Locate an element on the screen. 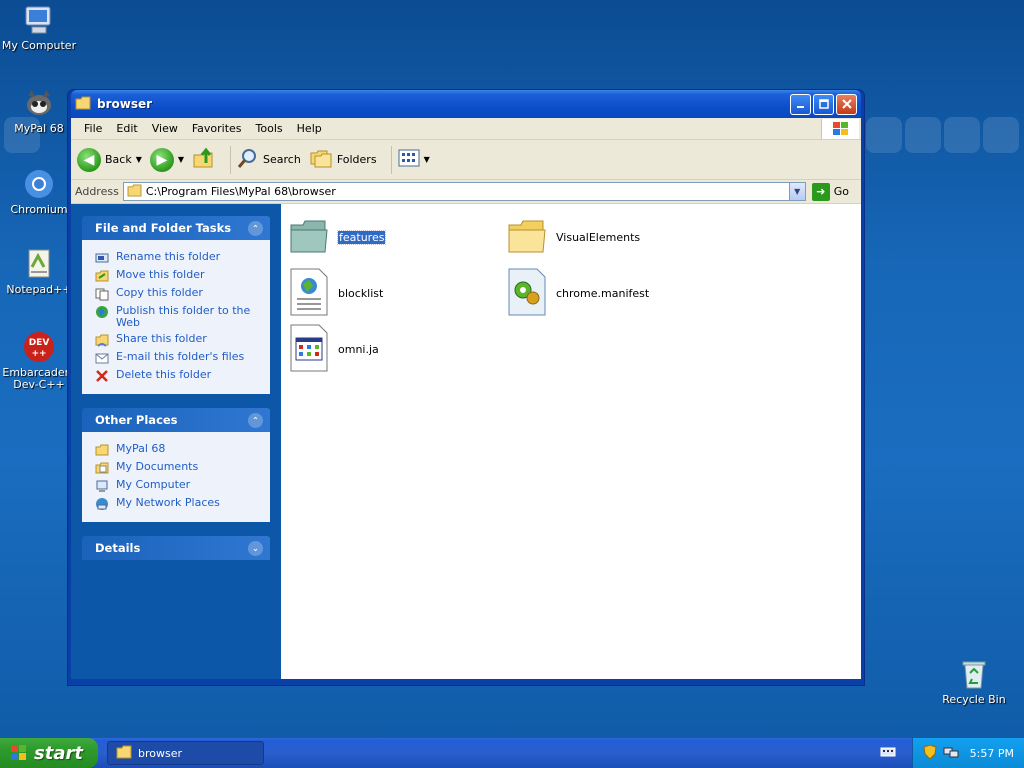 The height and width of the screenshot is (768, 1024). move-folder-icon is located at coordinates (102, 276).